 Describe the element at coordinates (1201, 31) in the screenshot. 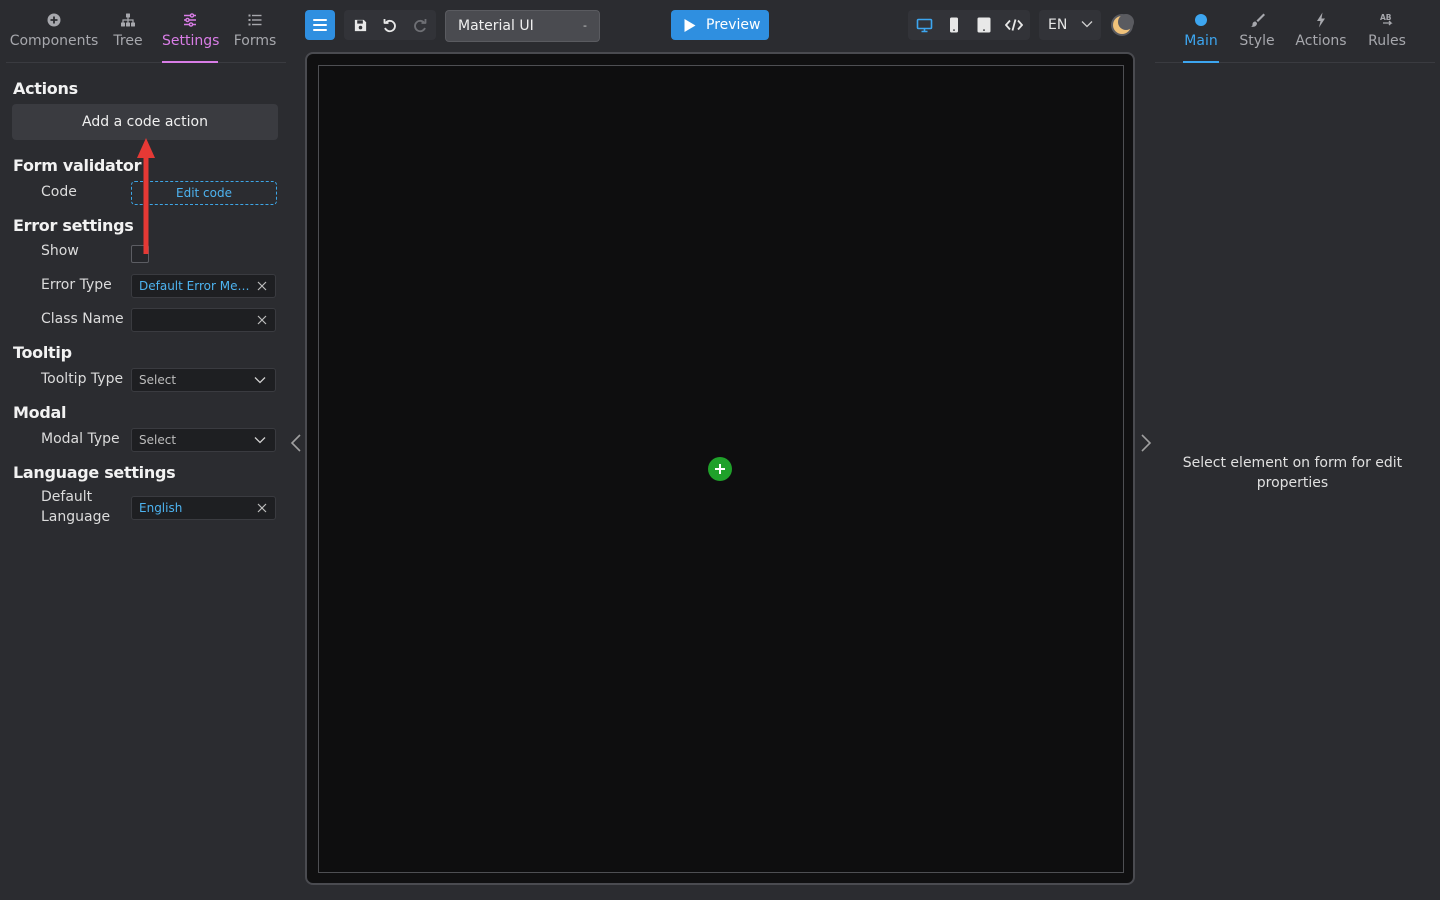

I see `tab-main: Main` at that location.